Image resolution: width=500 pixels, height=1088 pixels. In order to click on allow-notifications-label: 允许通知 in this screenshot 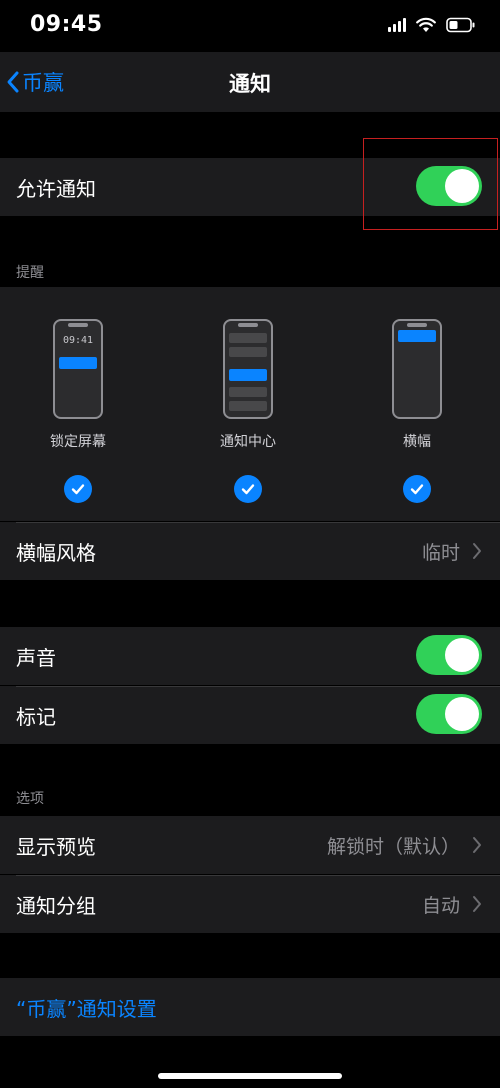, I will do `click(56, 189)`.